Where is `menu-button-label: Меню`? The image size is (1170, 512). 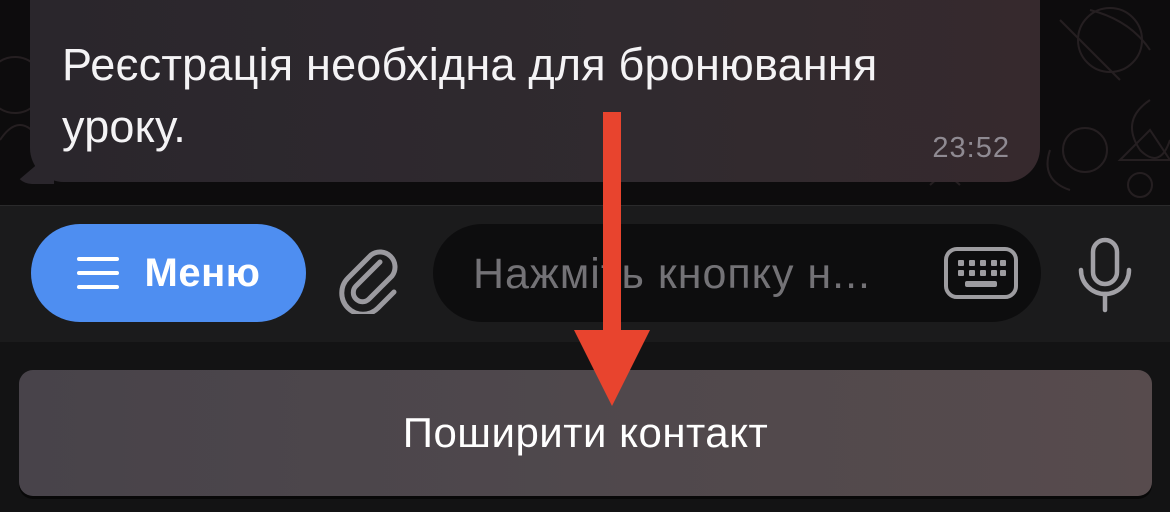 menu-button-label: Меню is located at coordinates (202, 272).